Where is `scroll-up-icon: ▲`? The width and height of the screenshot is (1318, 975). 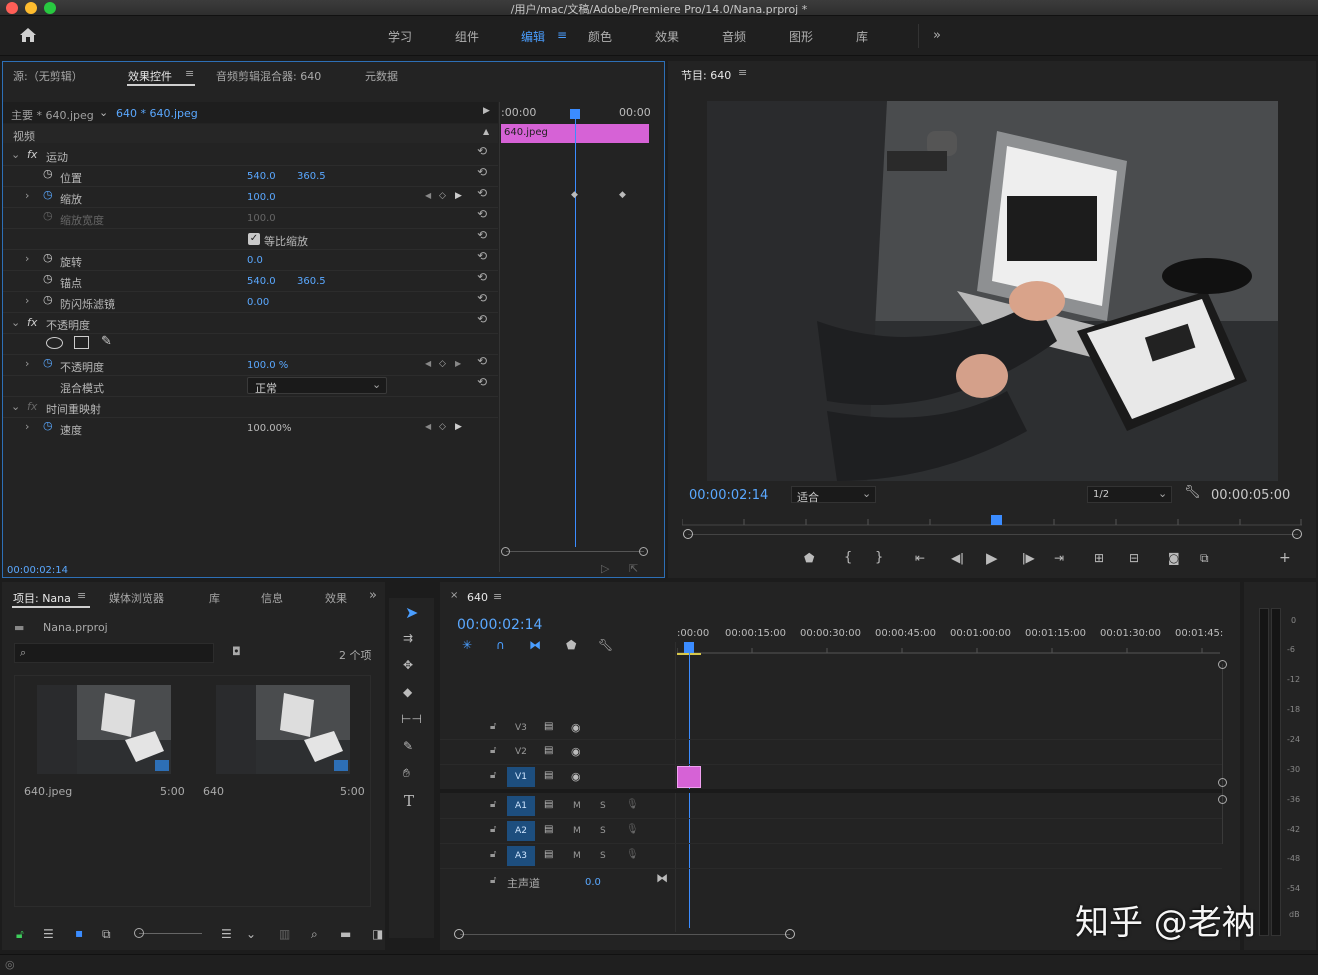
scroll-up-icon: ▲ is located at coordinates (486, 131).